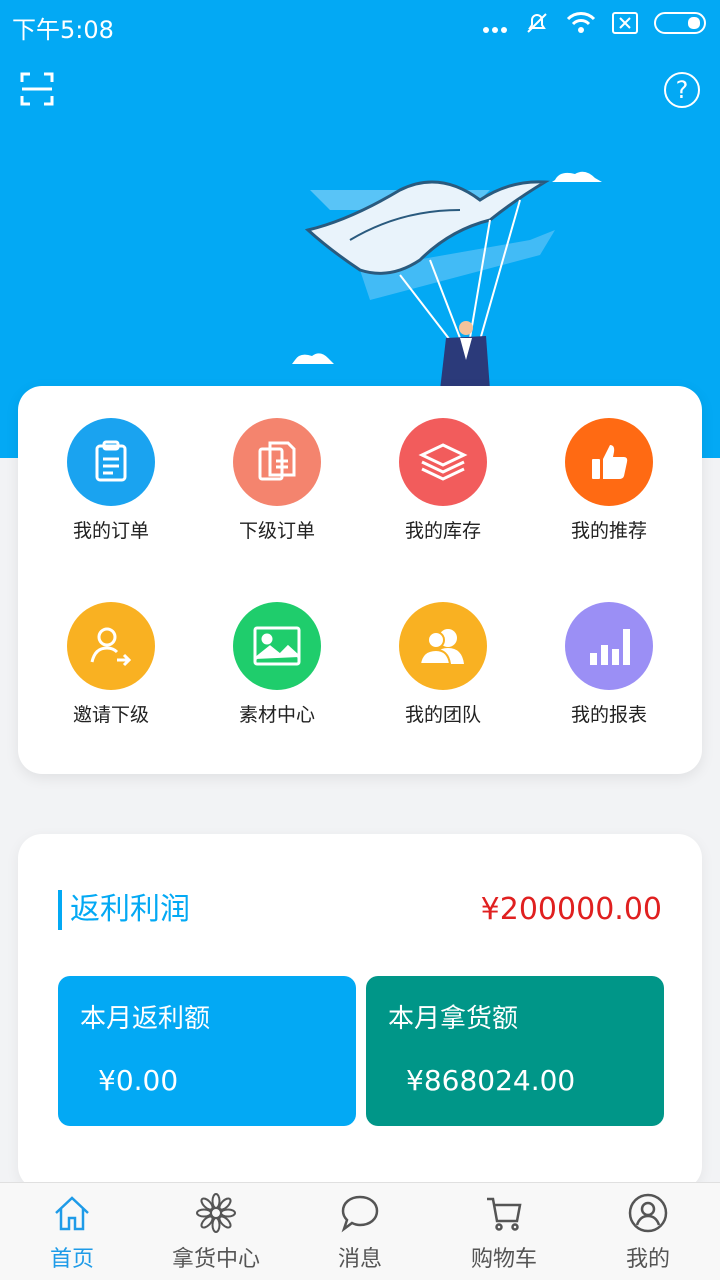 Image resolution: width=720 pixels, height=1280 pixels. I want to click on image-icon, so click(277, 646).